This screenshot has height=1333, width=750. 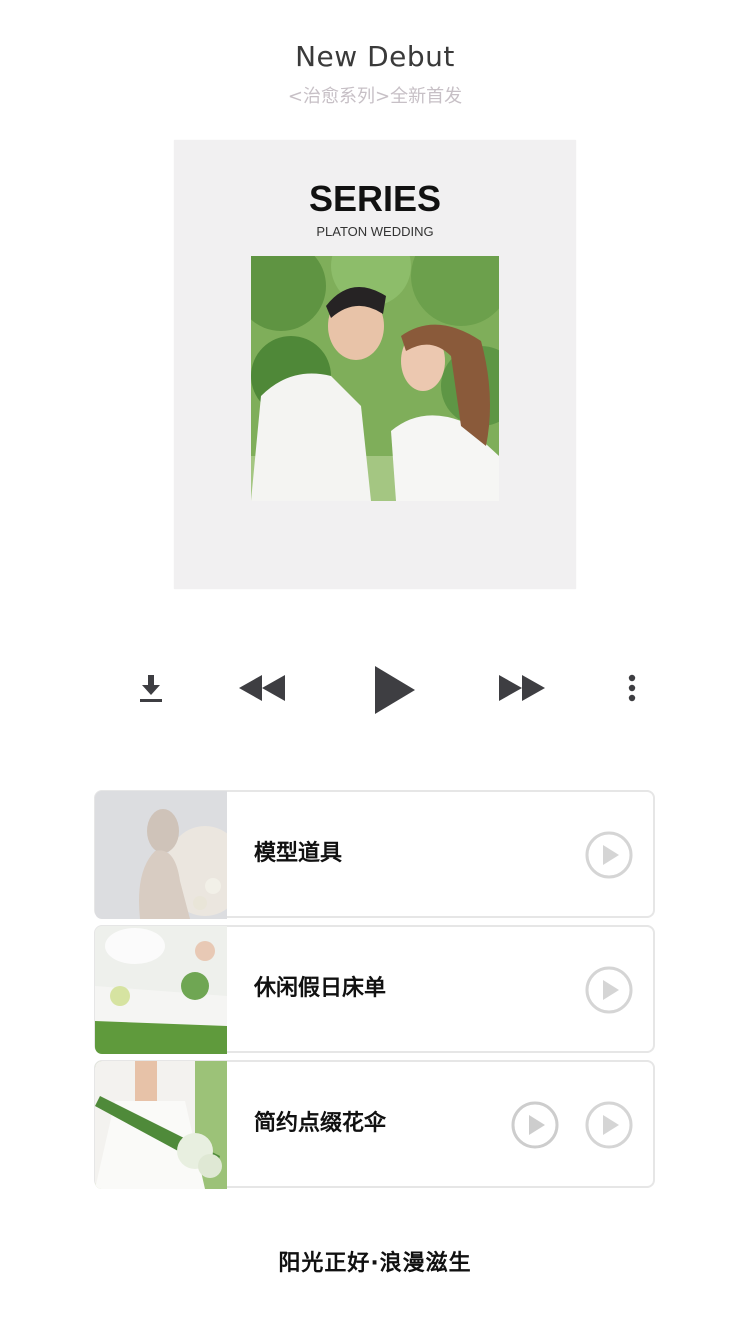 I want to click on more-button, so click(x=632, y=688).